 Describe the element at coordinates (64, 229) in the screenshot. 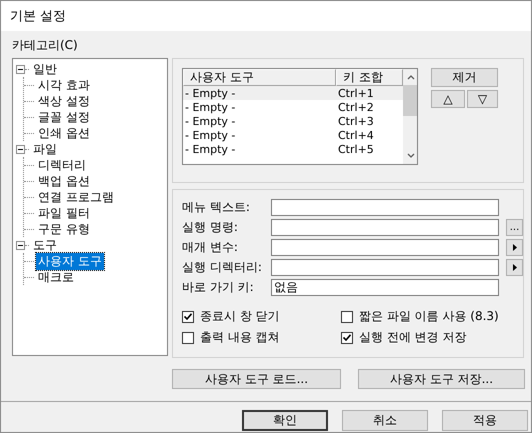

I see `tree-item: 구문 유형` at that location.